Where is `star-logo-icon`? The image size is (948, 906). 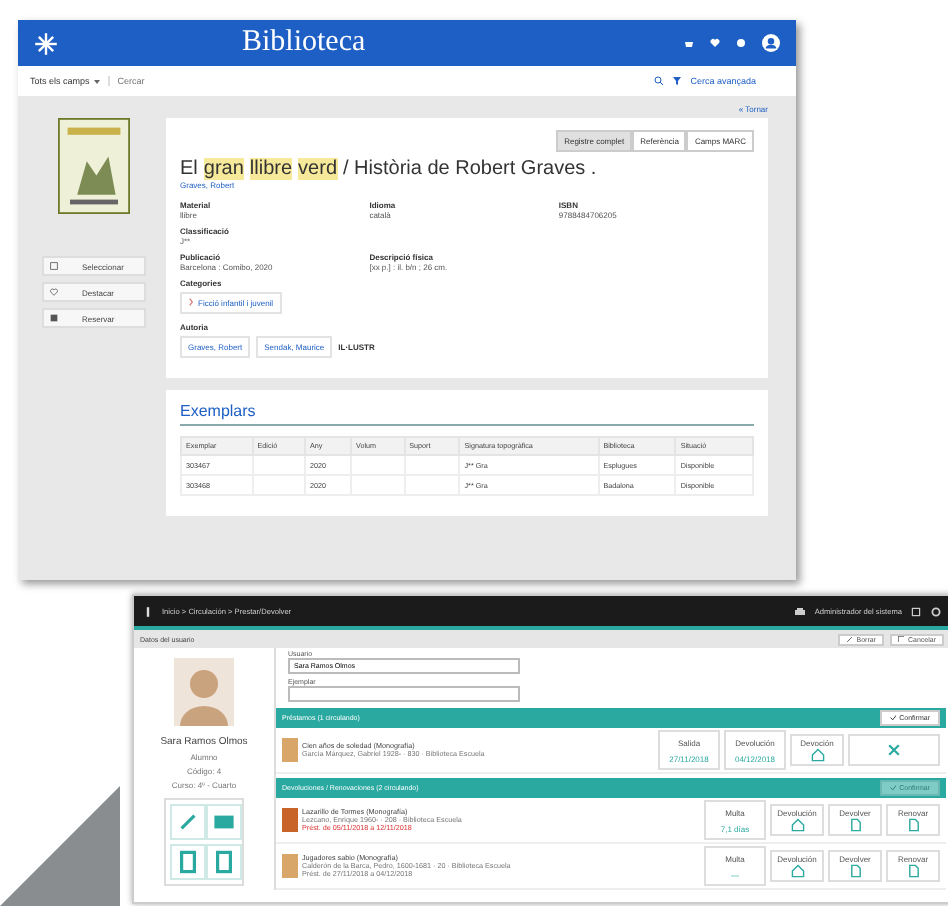 star-logo-icon is located at coordinates (46, 43).